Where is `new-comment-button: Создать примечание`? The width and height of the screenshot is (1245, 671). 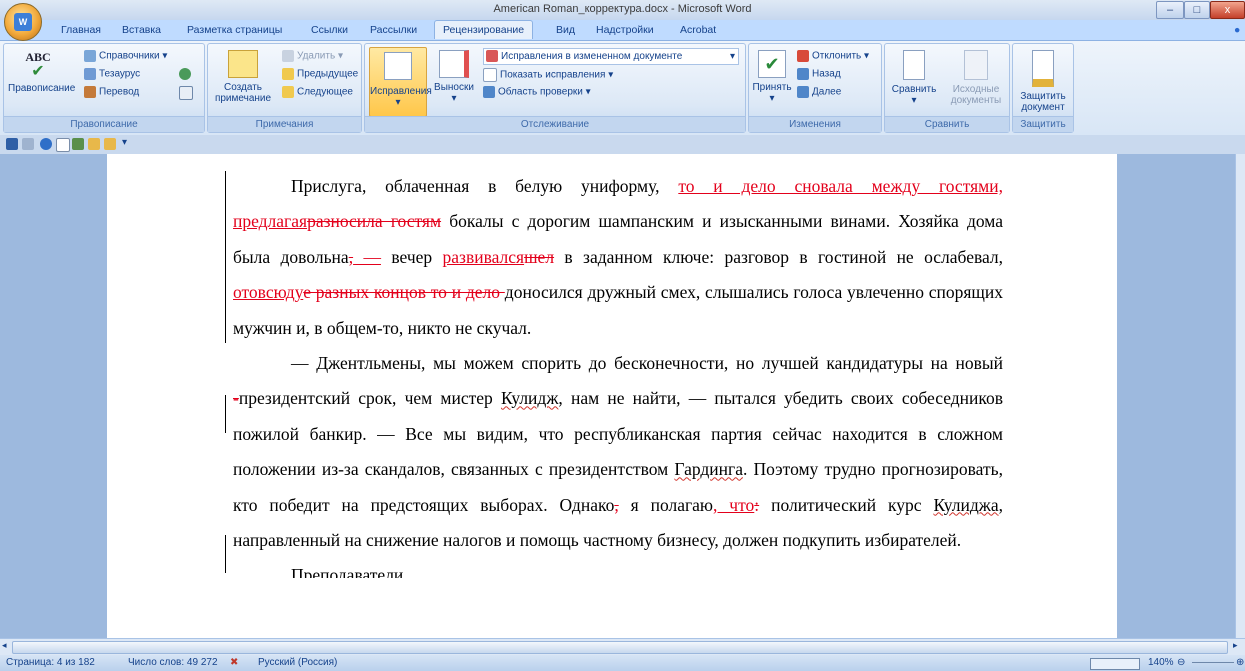
new-comment-button: Создать примечание is located at coordinates (243, 77).